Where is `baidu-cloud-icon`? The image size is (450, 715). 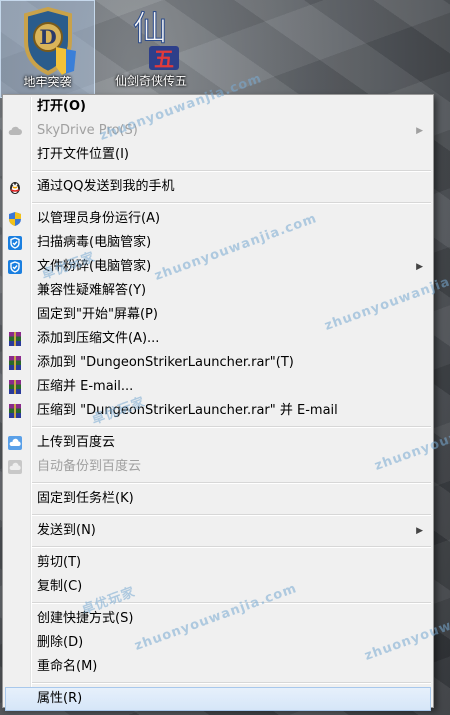 baidu-cloud-icon is located at coordinates (15, 443).